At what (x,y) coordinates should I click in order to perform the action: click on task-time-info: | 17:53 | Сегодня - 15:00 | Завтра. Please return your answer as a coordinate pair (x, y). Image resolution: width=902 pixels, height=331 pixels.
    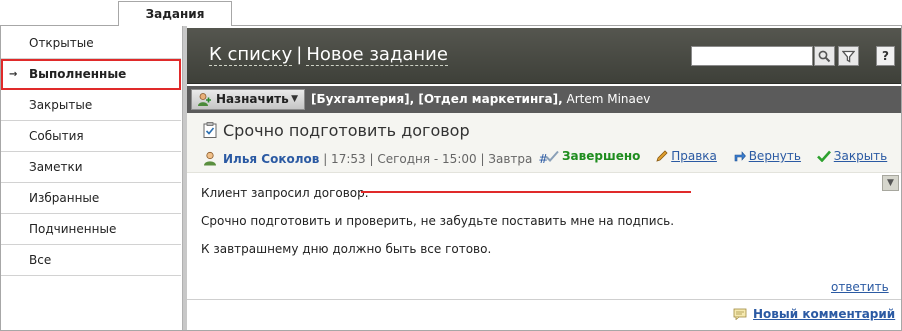
    Looking at the image, I should click on (428, 159).